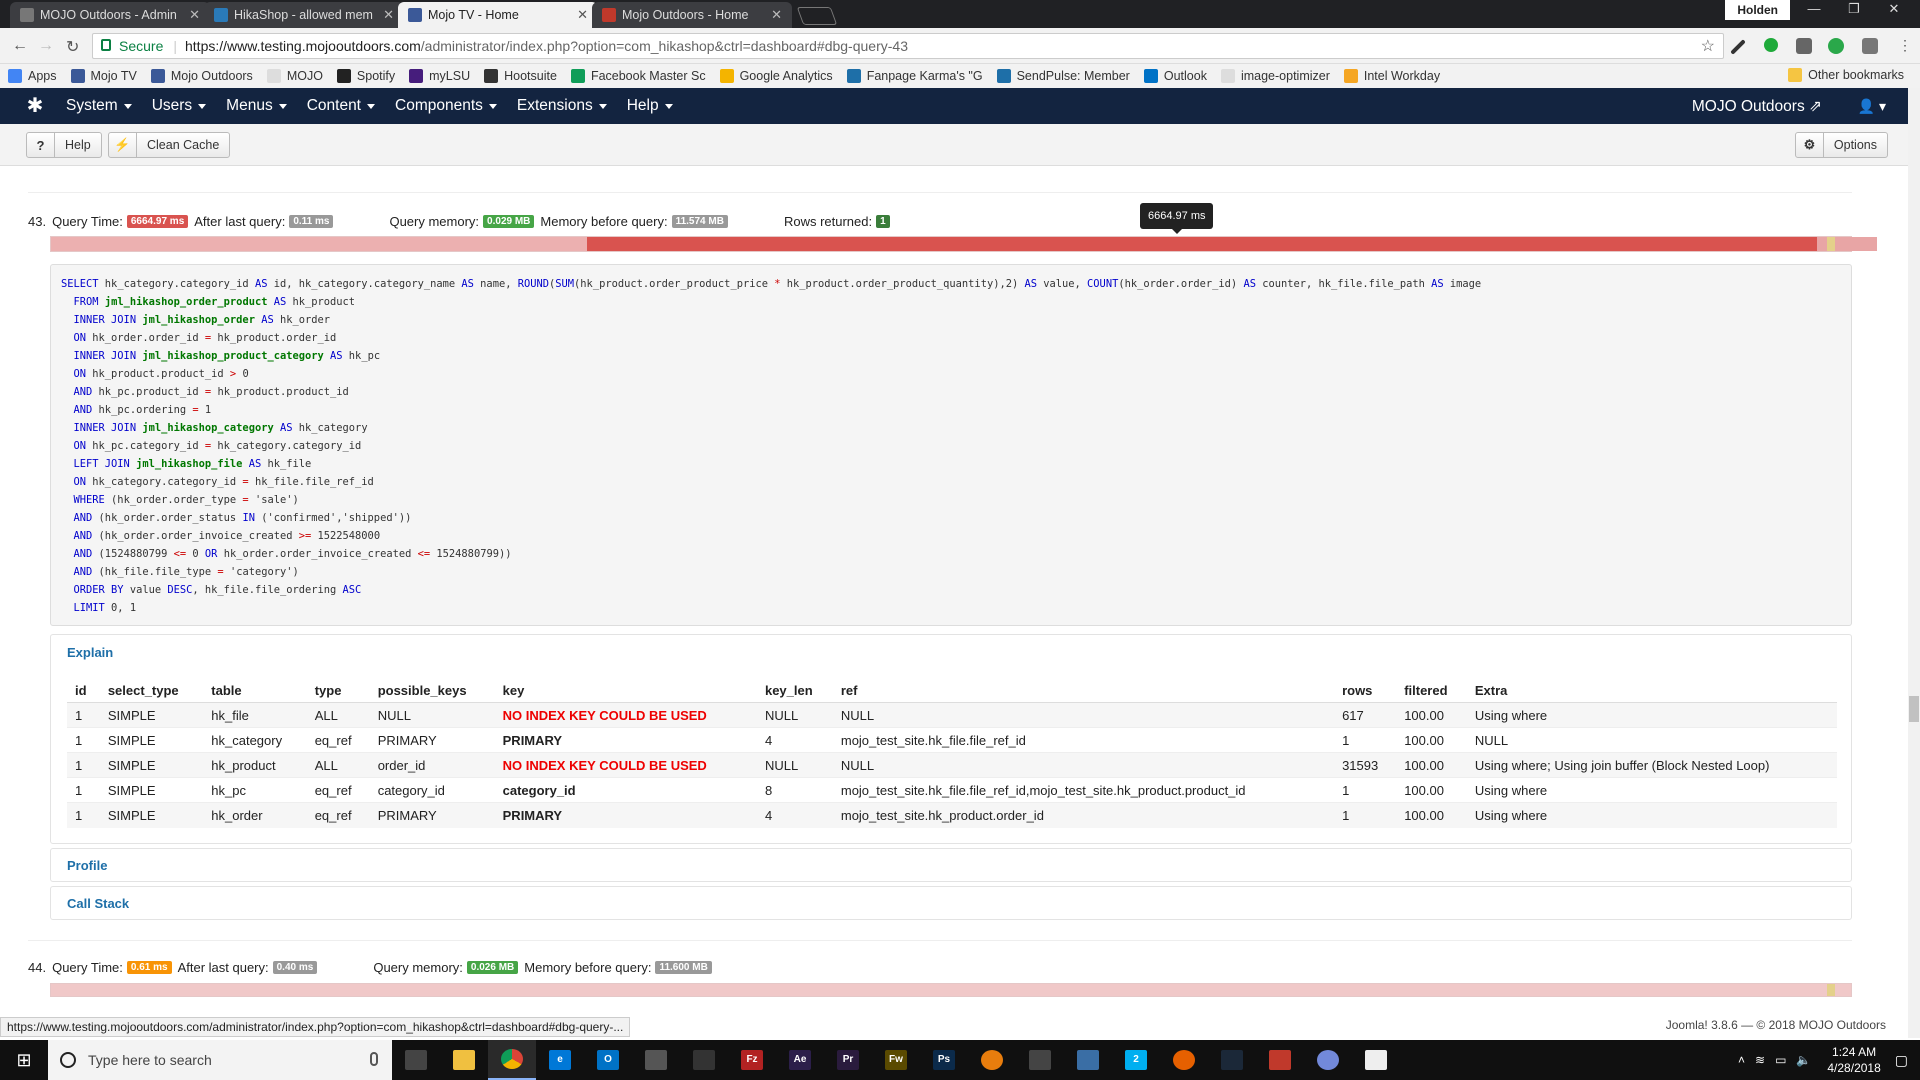 The width and height of the screenshot is (1920, 1080). Describe the element at coordinates (1136, 1060) in the screenshot. I see `taskbar-app: 2` at that location.